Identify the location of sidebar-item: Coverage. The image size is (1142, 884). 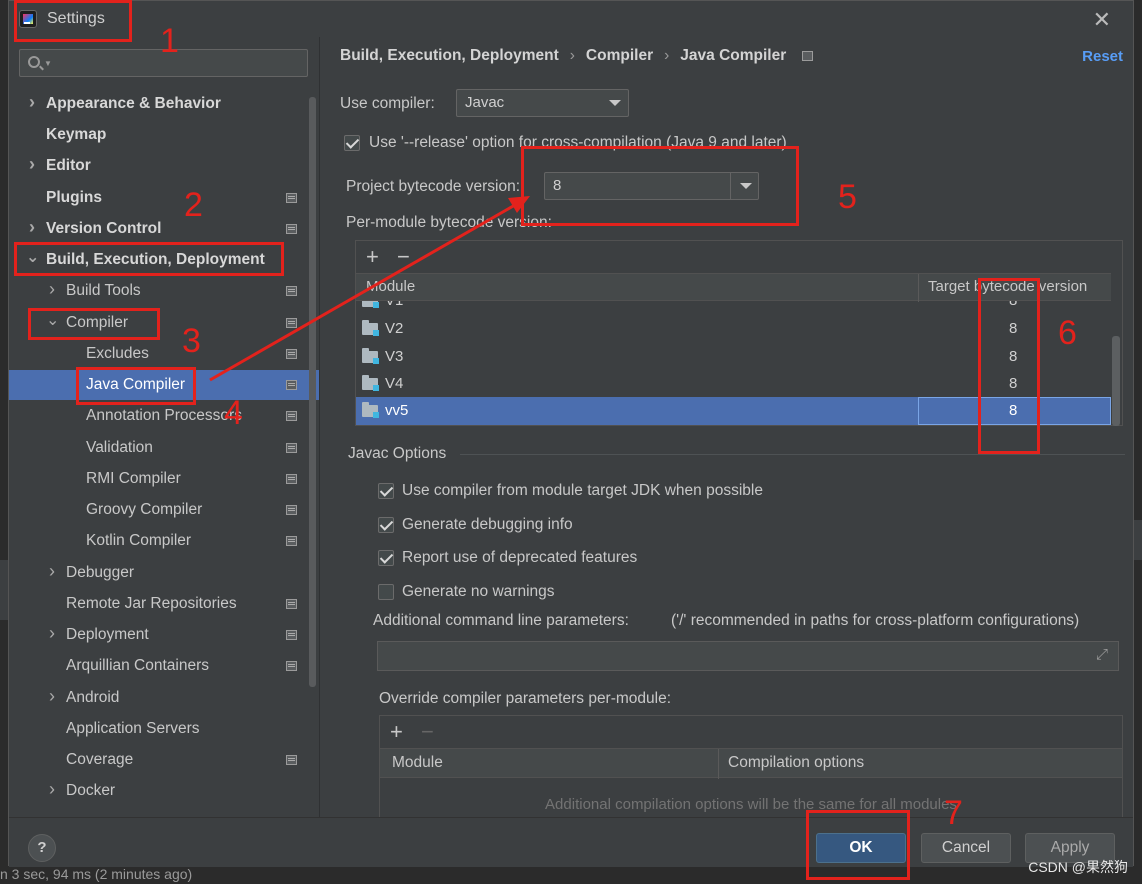
(164, 760).